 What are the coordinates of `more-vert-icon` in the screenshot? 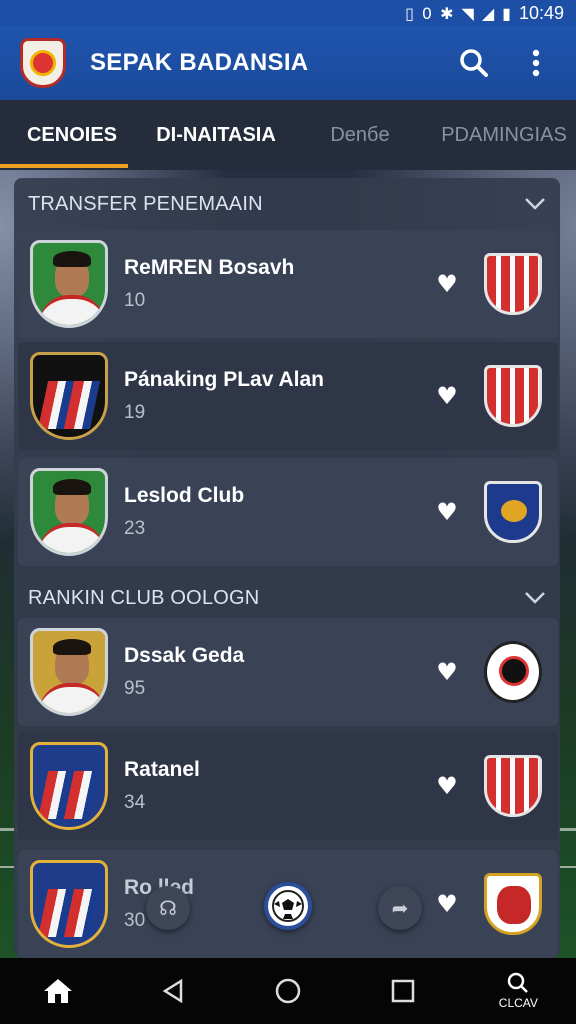 It's located at (536, 63).